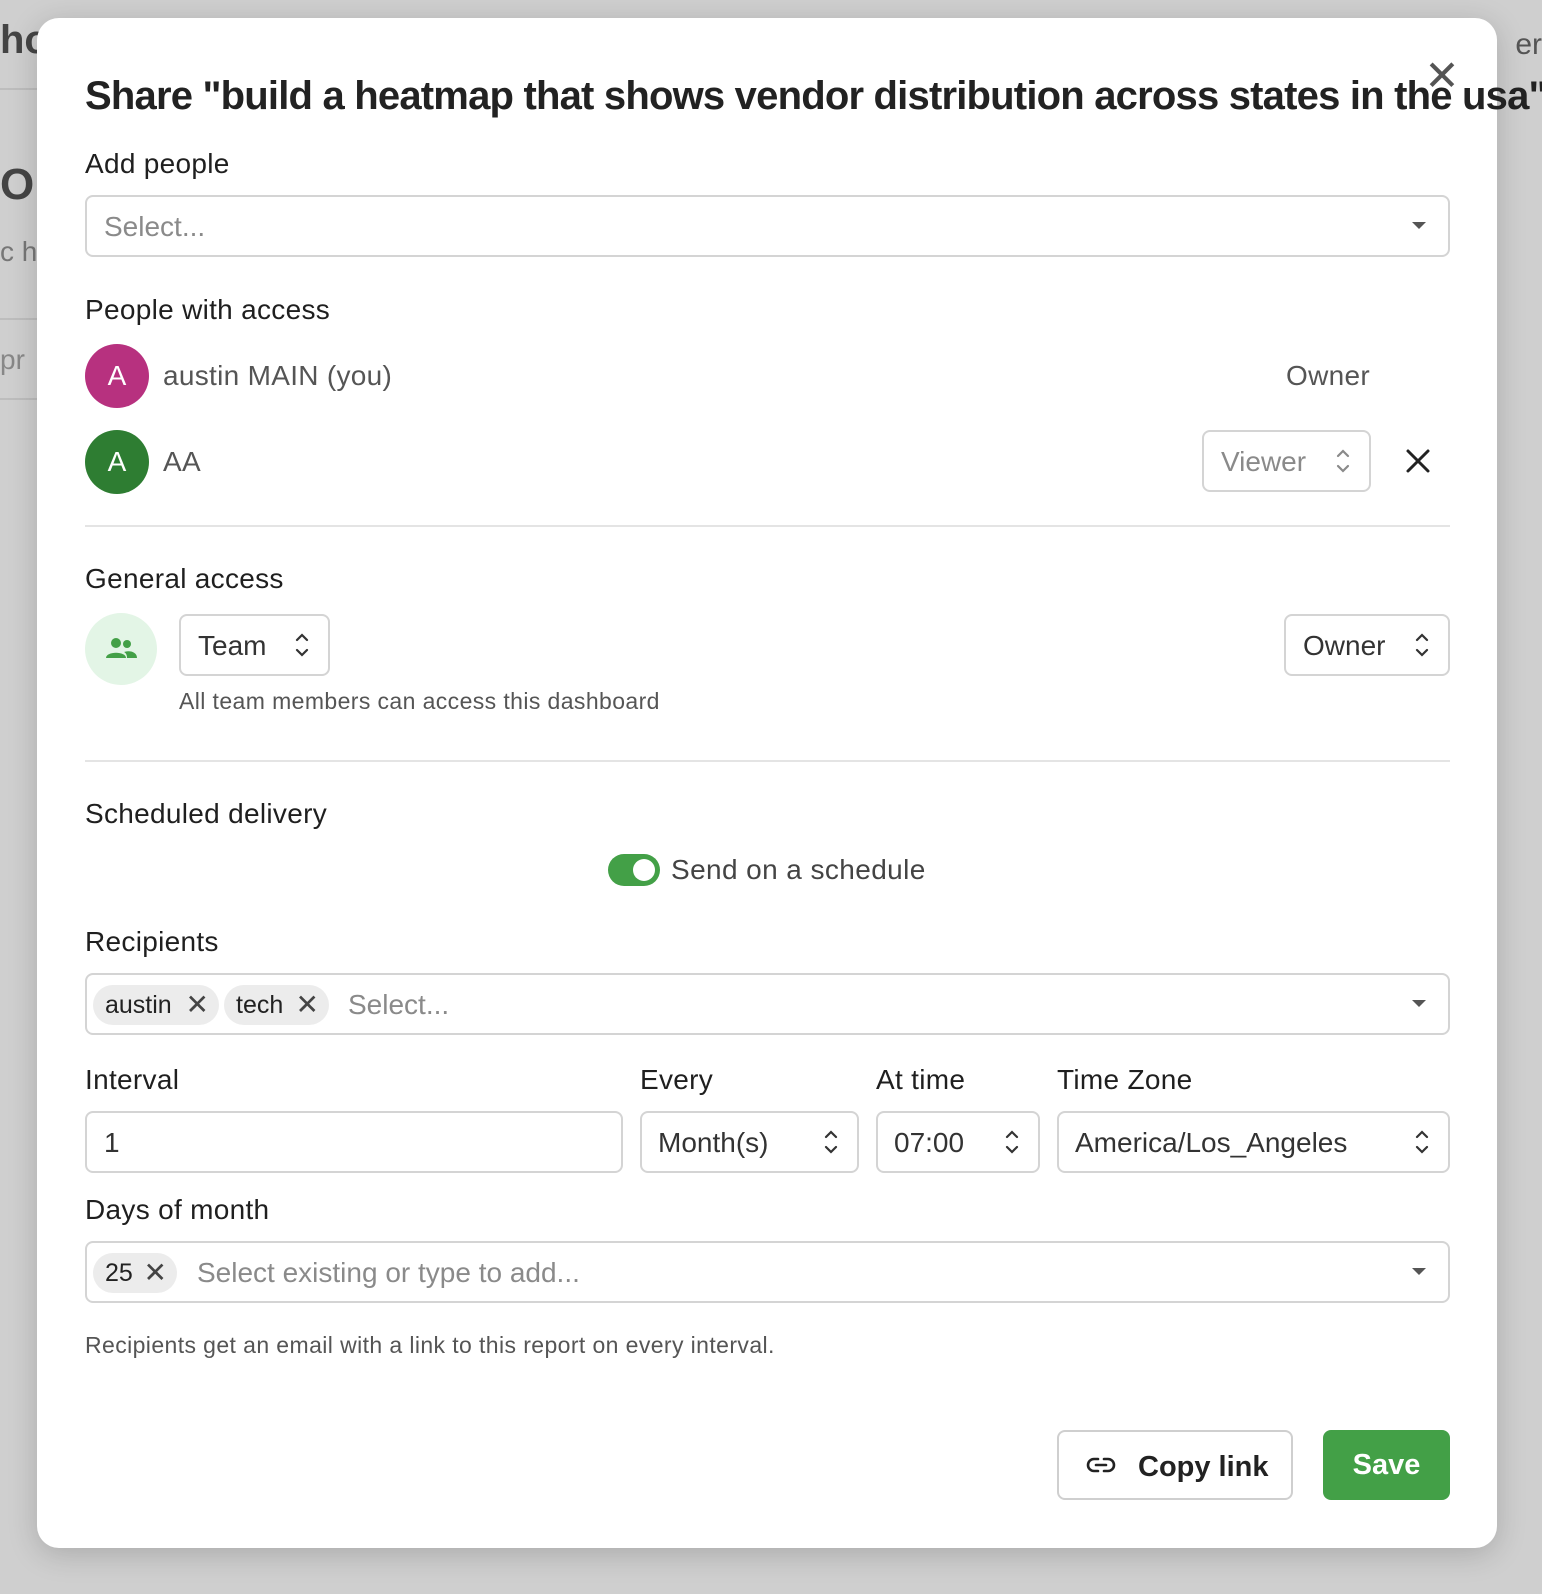 The width and height of the screenshot is (1542, 1594). Describe the element at coordinates (644, 870) in the screenshot. I see `toggle-knob` at that location.